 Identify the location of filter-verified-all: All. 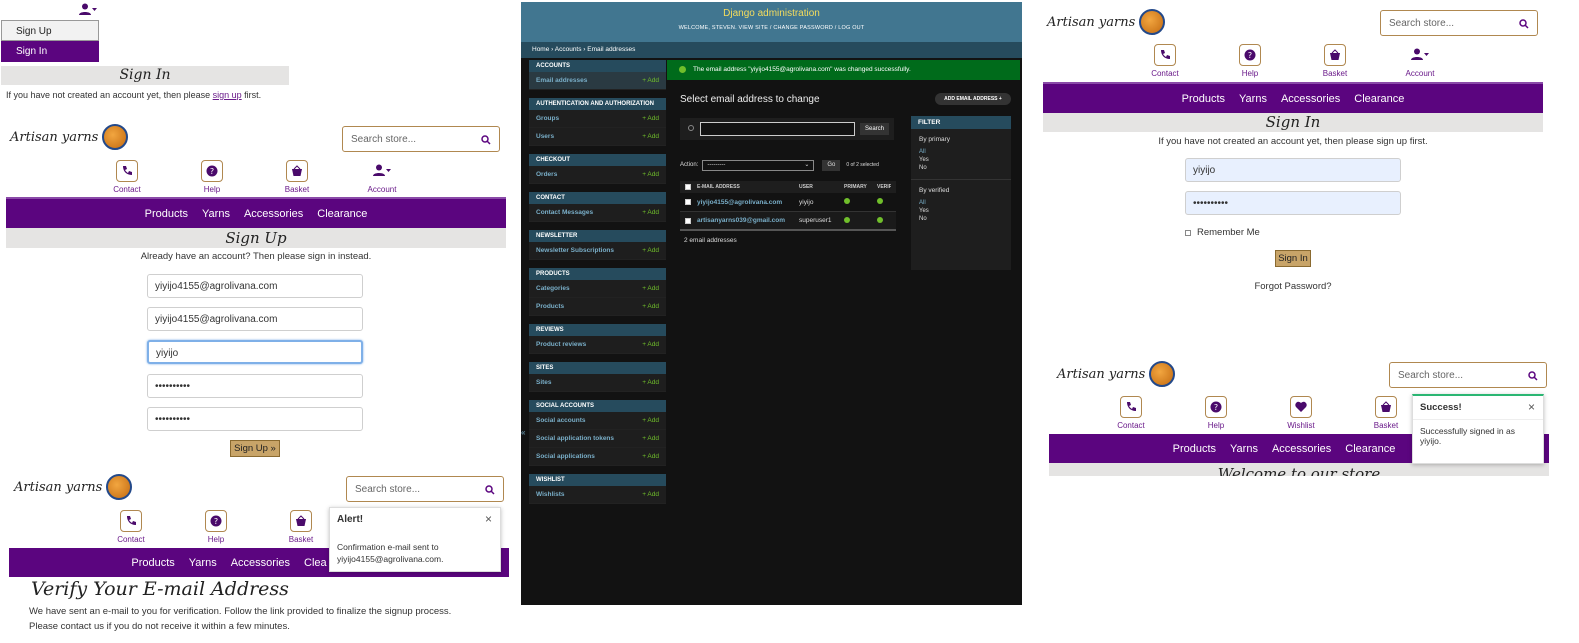
(961, 203).